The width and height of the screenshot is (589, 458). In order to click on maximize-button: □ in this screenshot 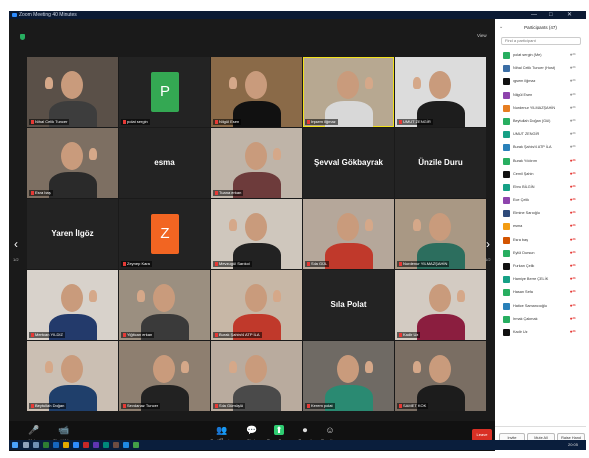, I will do `click(551, 15)`.